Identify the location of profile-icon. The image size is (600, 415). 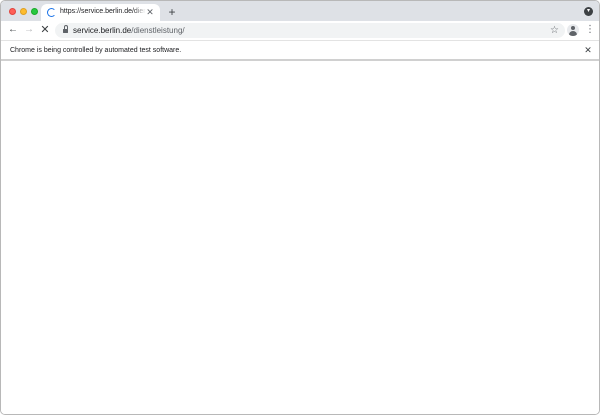
(573, 30).